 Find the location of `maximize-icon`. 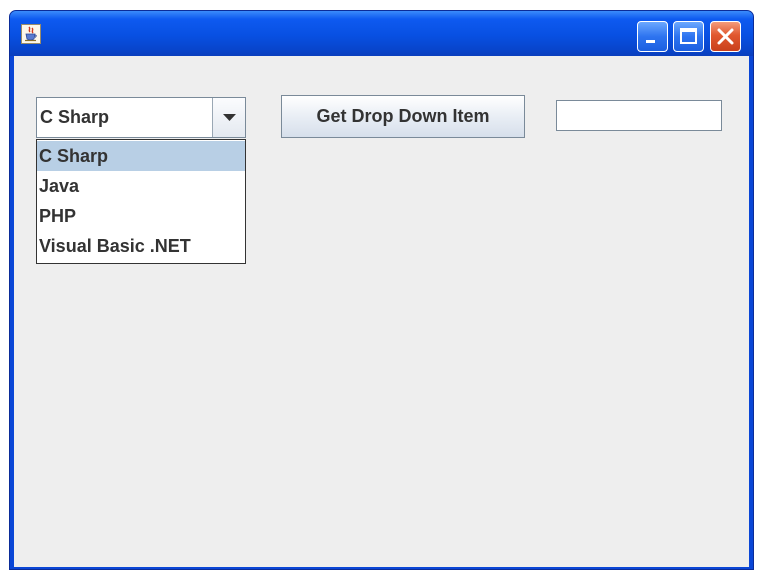

maximize-icon is located at coordinates (688, 36).